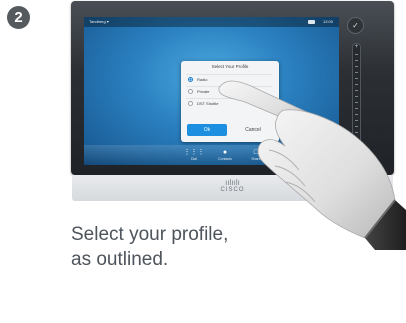 The image size is (406, 323). I want to click on dialog-title: Select Your Profile, so click(230, 66).